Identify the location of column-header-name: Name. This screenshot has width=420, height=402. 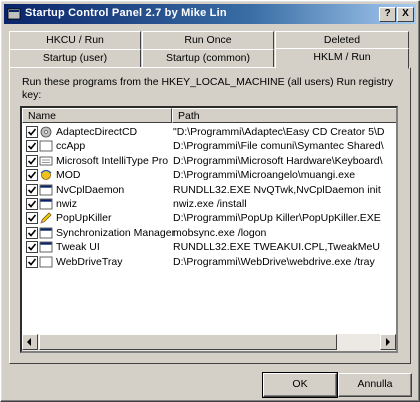
(97, 115).